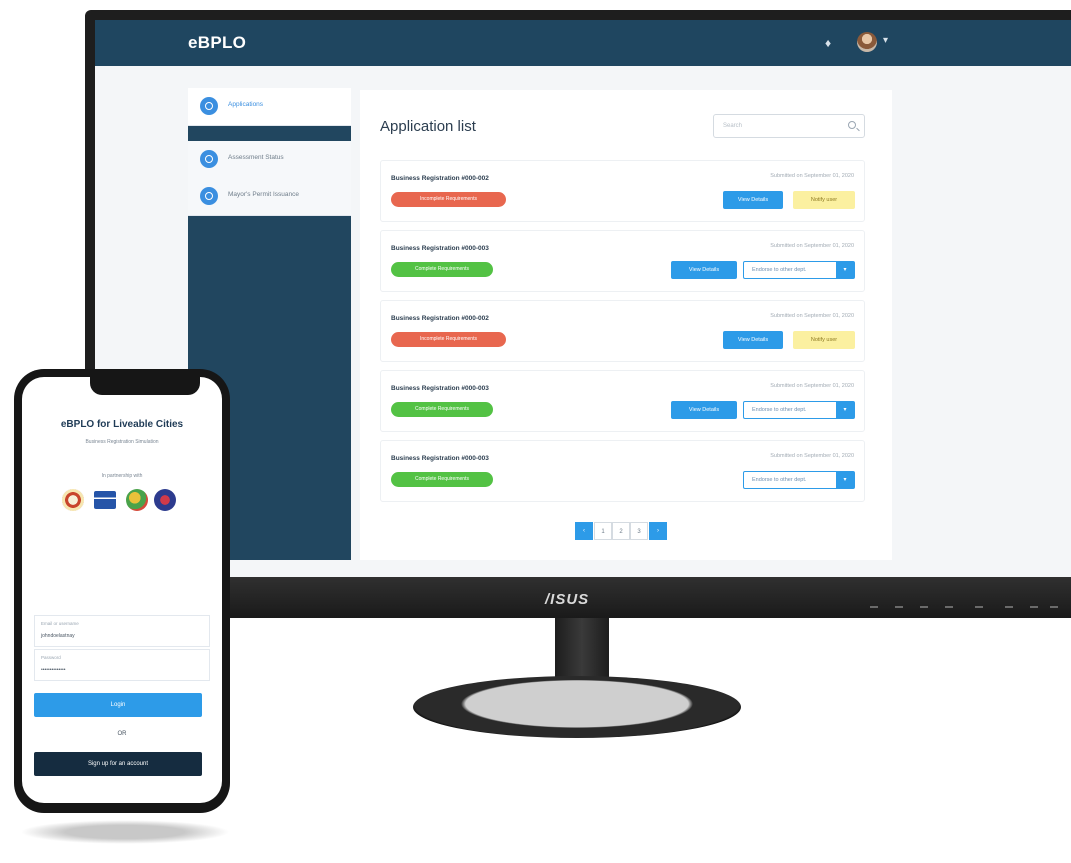 The height and width of the screenshot is (863, 1071). What do you see at coordinates (828, 43) in the screenshot?
I see `bell-icon: ♦` at bounding box center [828, 43].